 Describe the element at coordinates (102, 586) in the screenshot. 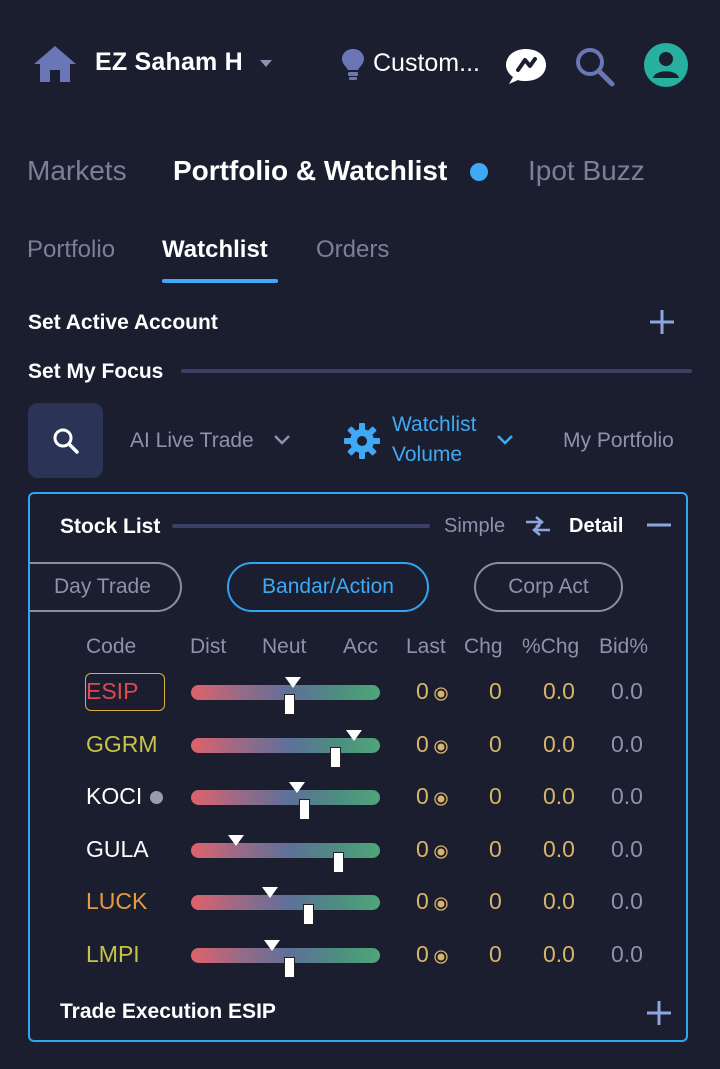

I see `filter-day-trade-label: Day Trade` at that location.